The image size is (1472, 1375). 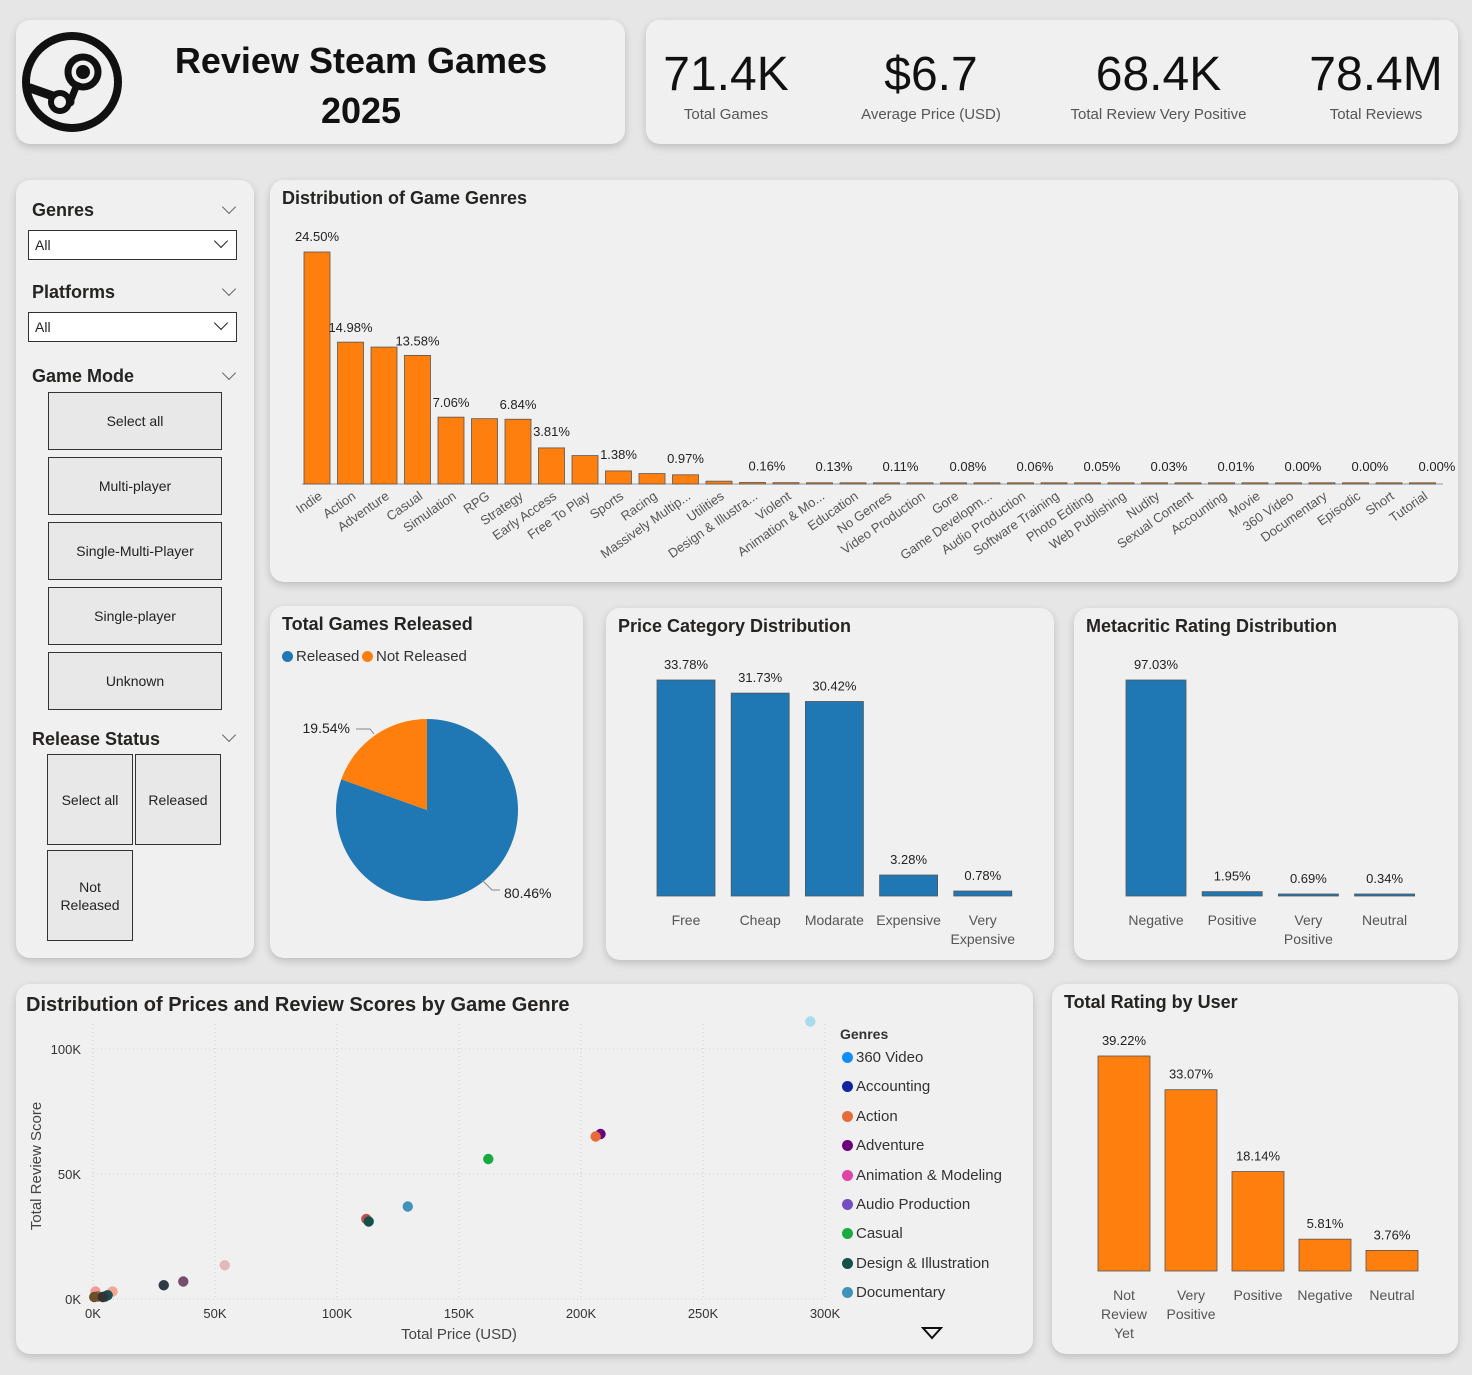 I want to click on platforms-dropdown: All, so click(x=132, y=327).